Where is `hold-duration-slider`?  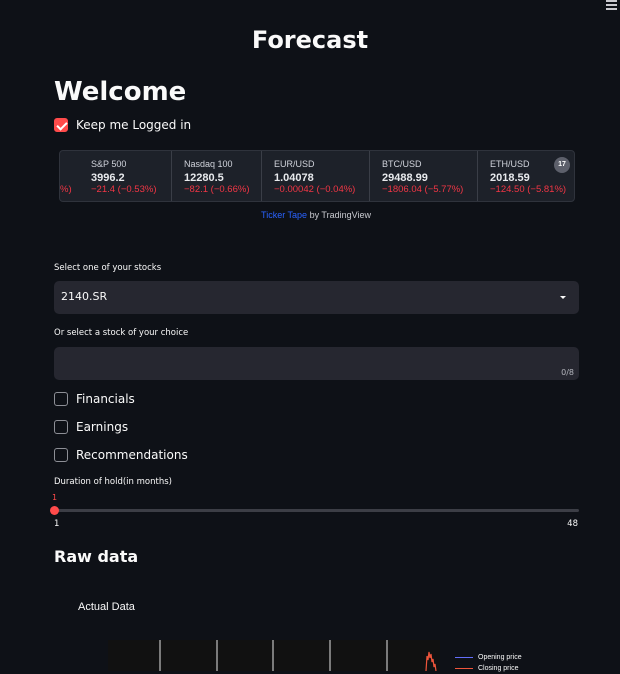 hold-duration-slider is located at coordinates (316, 510).